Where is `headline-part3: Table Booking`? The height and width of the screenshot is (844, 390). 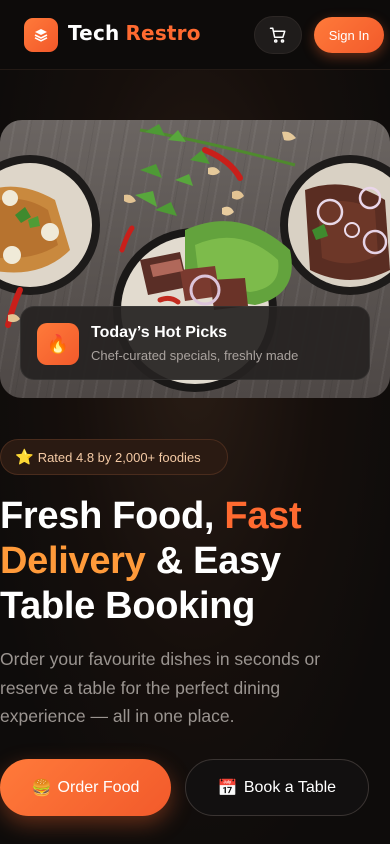
headline-part3: Table Booking is located at coordinates (128, 606).